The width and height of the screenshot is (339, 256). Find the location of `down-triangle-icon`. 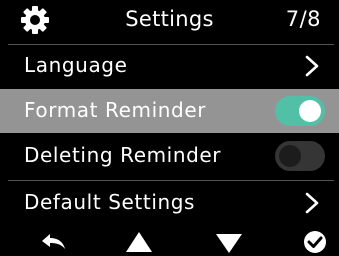

down-triangle-icon is located at coordinates (229, 242).